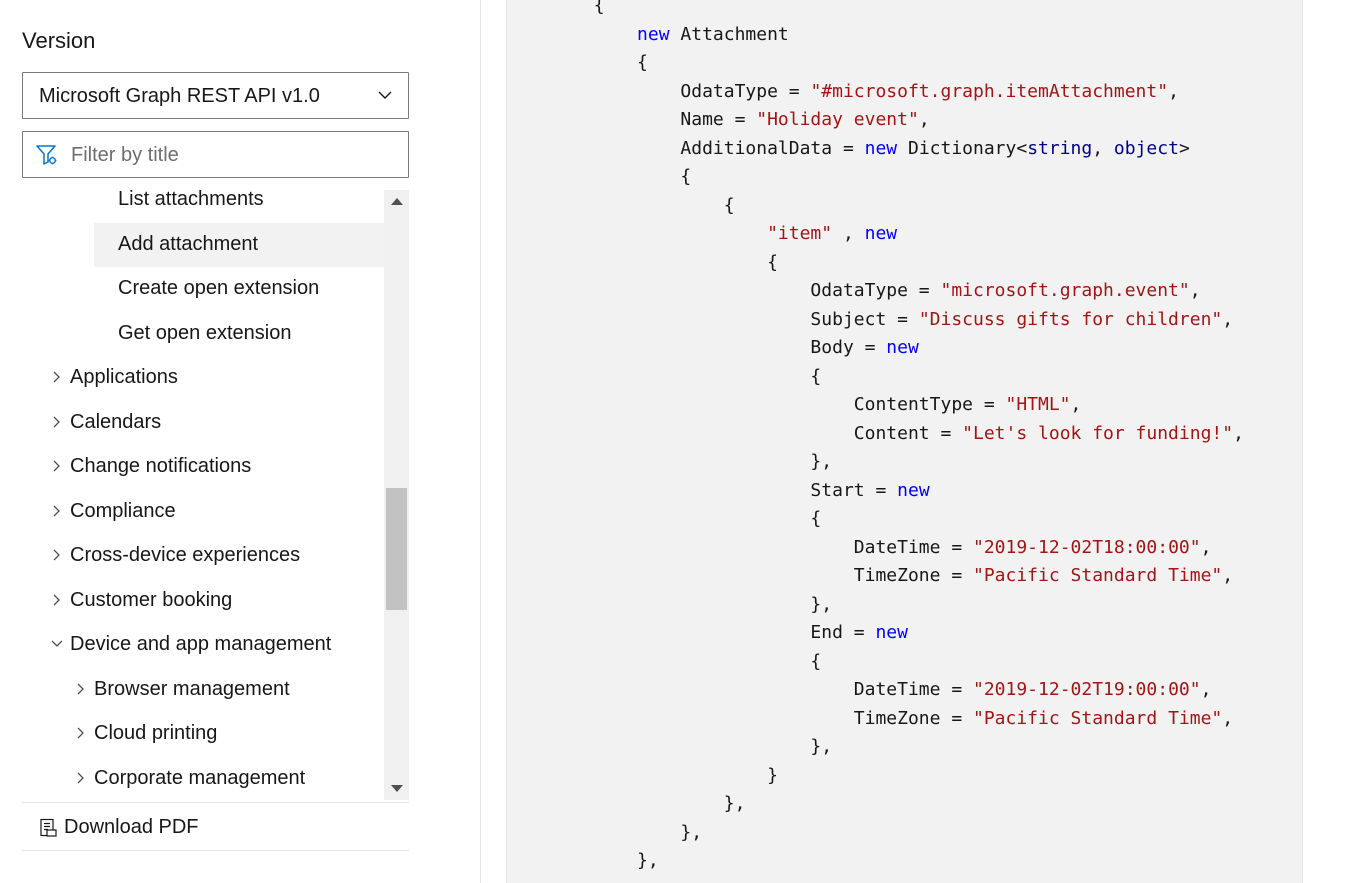  I want to click on toc-item-cloud-printing: Cloud printing, so click(203, 734).